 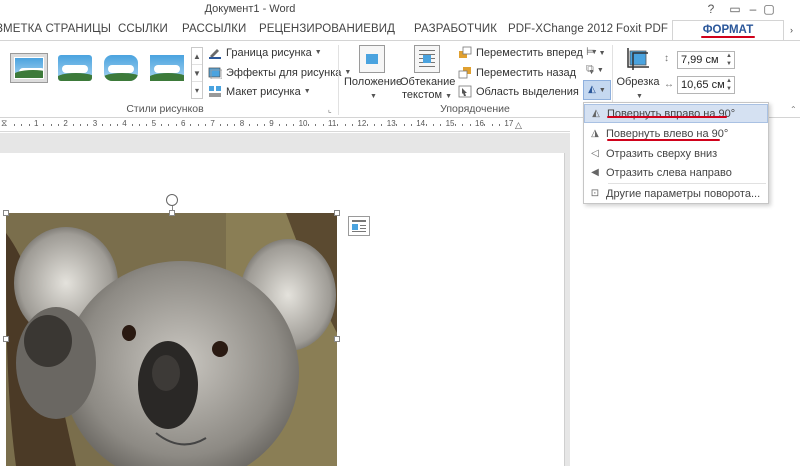 I want to click on resize-handle-top-right, so click(x=337, y=213).